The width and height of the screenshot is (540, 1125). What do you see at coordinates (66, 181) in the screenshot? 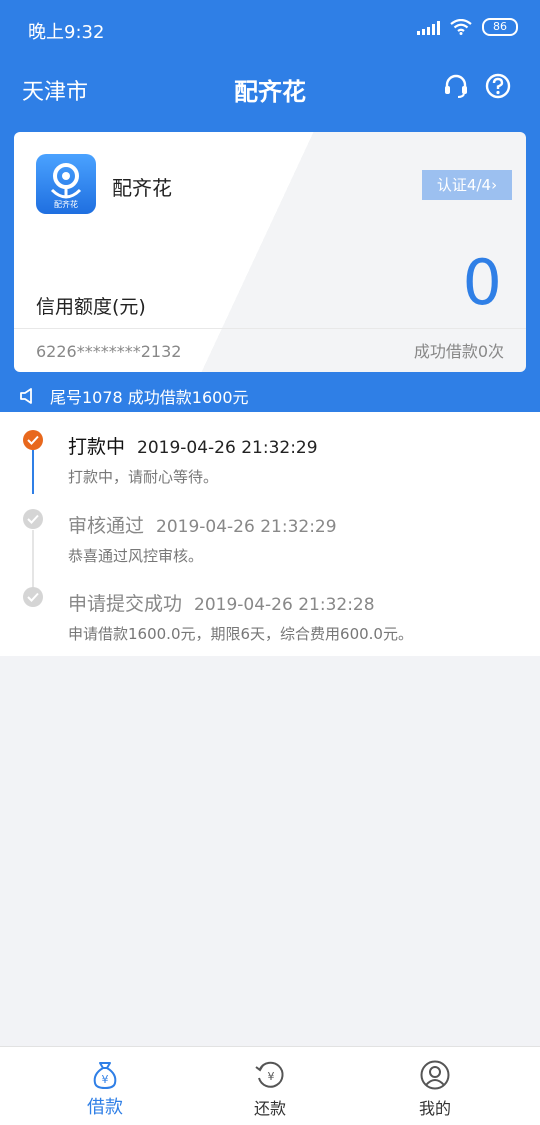
I see `flower-logo-icon` at bounding box center [66, 181].